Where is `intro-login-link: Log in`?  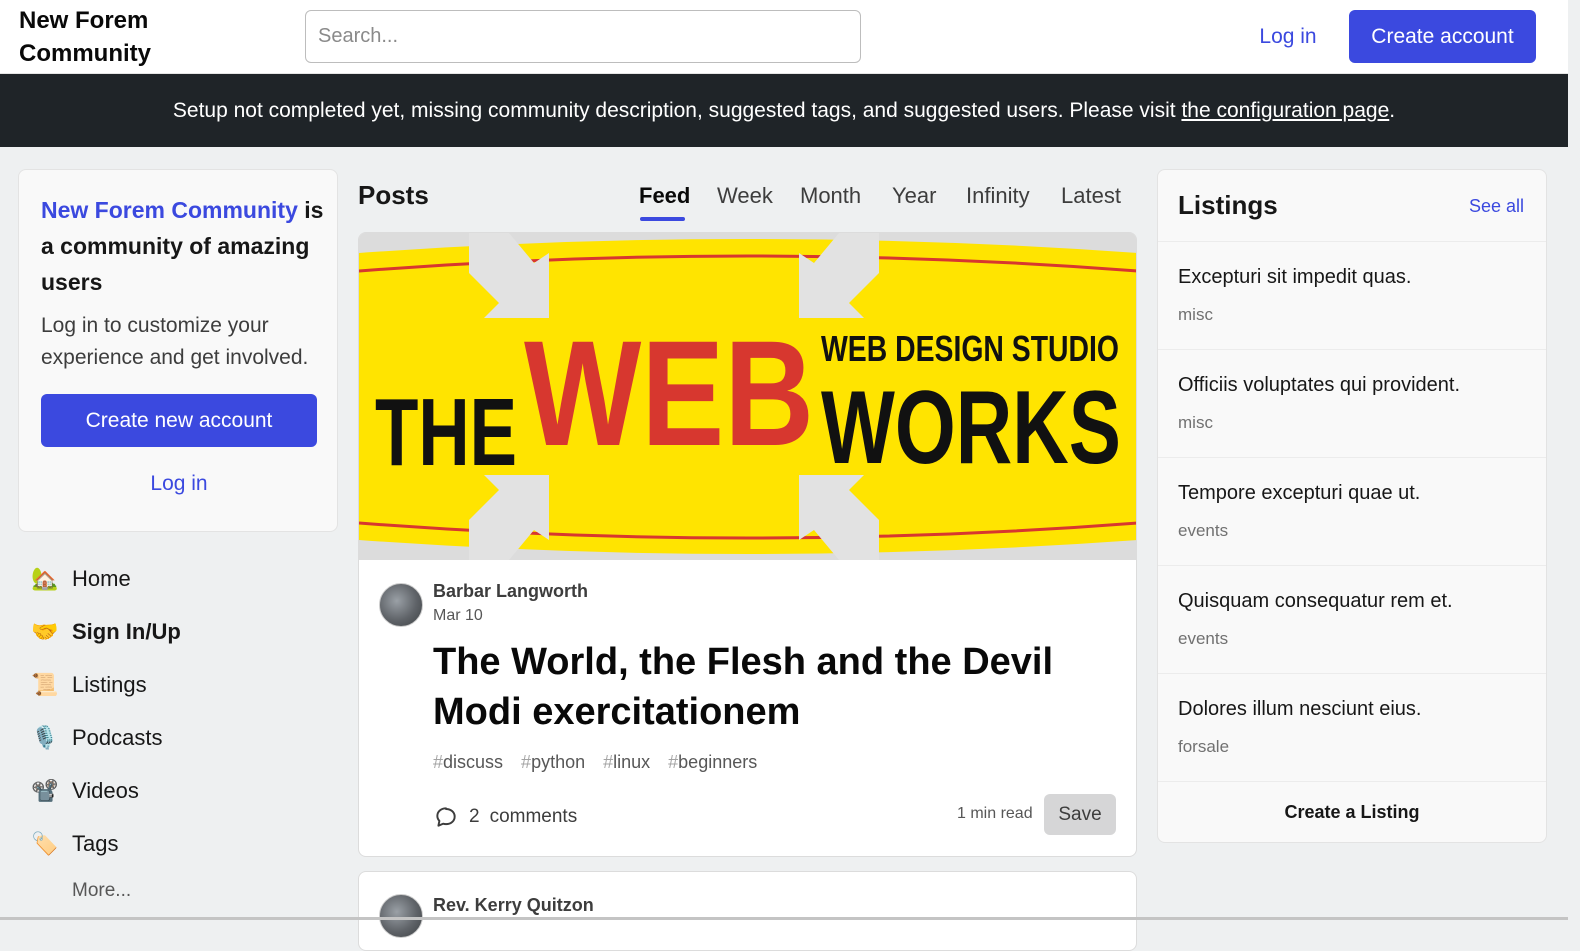 intro-login-link: Log in is located at coordinates (179, 484).